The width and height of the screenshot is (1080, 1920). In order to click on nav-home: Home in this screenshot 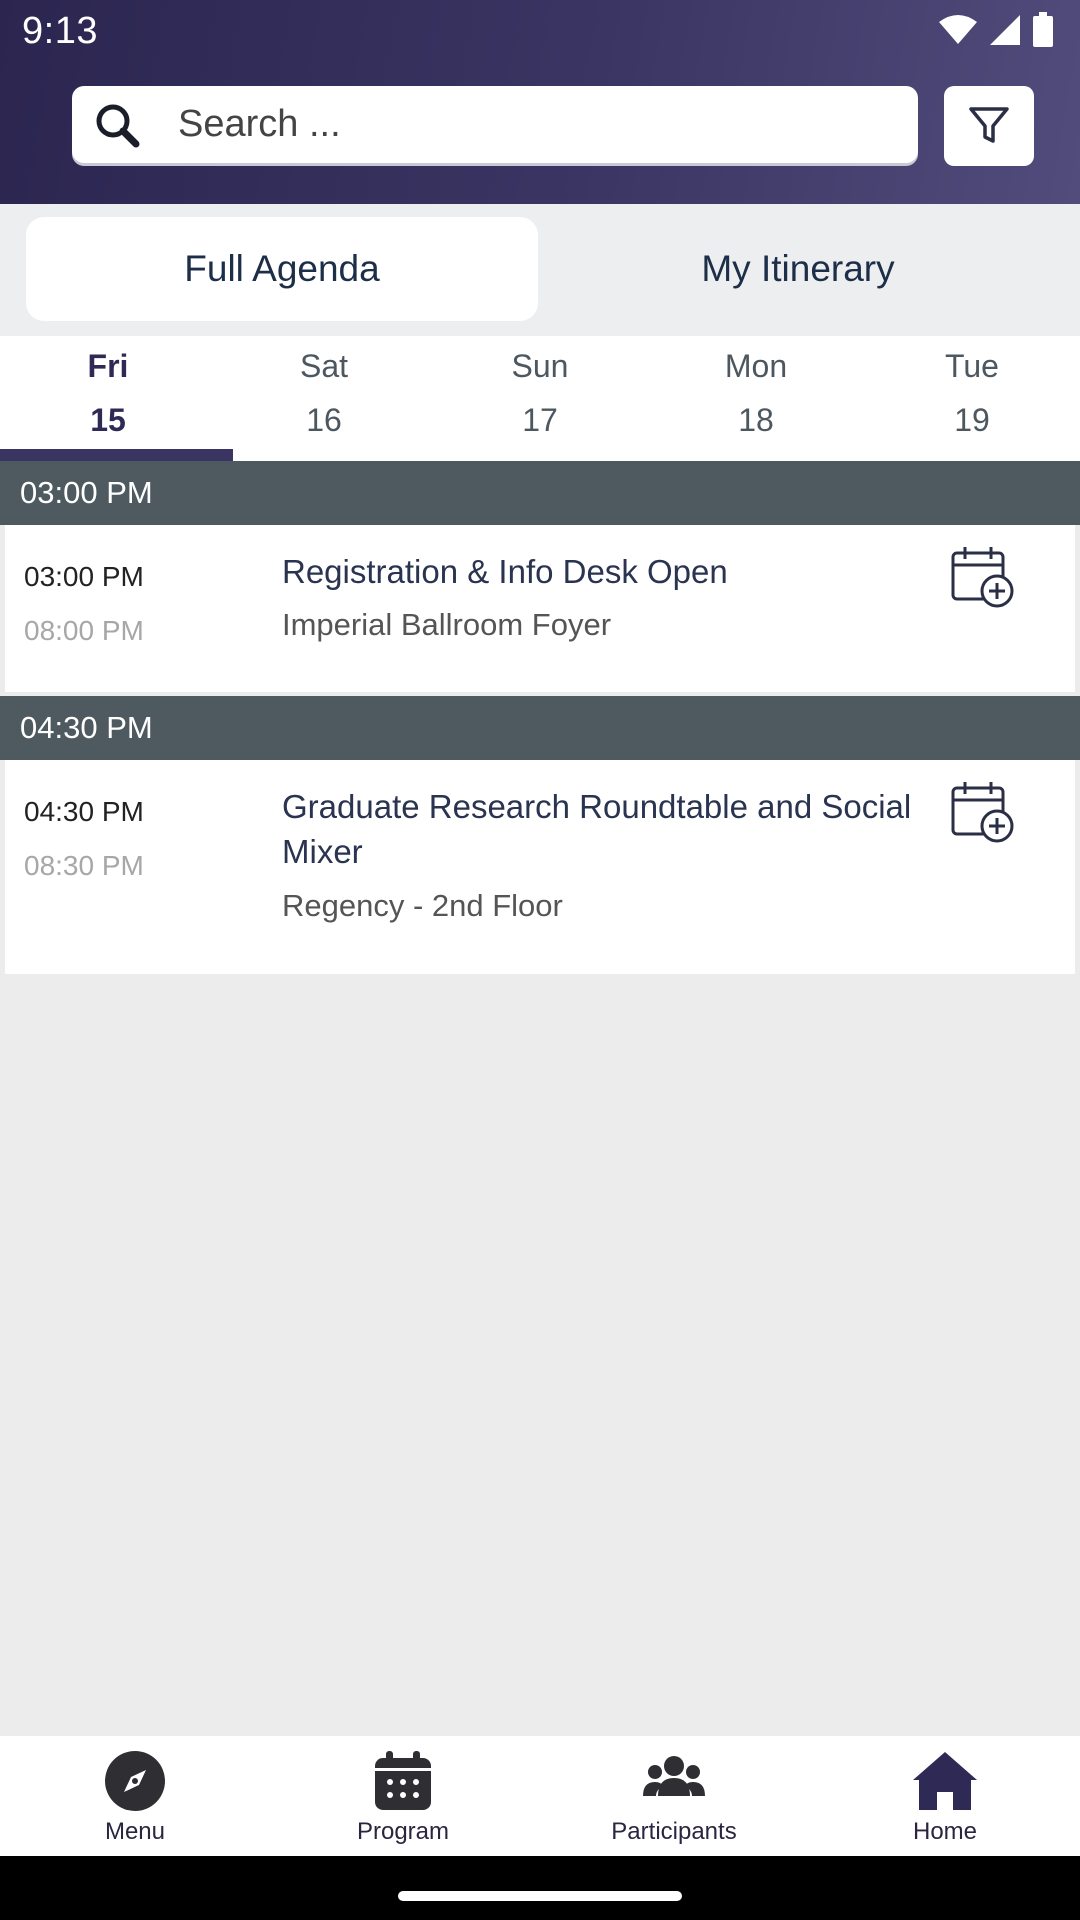, I will do `click(945, 1796)`.